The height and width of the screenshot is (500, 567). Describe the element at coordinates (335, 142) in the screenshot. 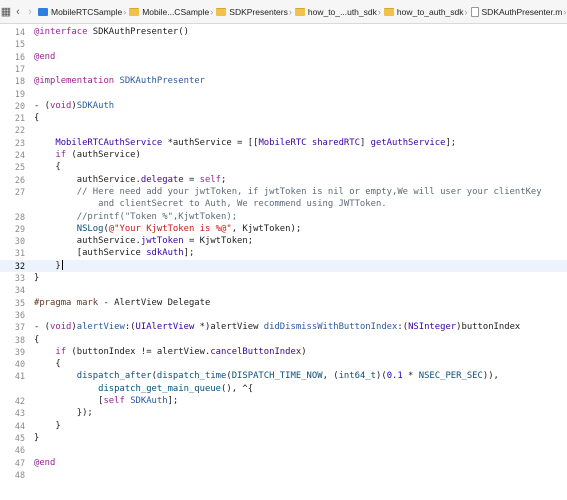

I see `code-token: sharedRTC` at that location.